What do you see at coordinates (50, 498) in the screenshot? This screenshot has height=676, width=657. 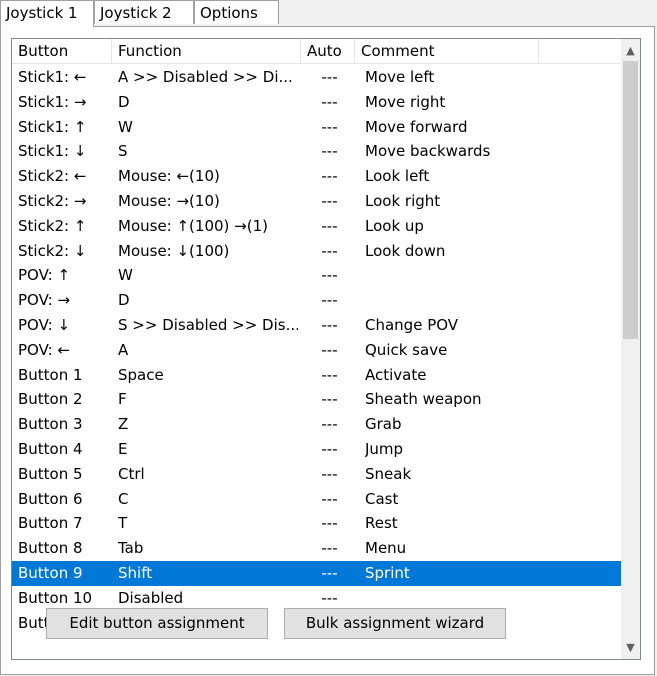 I see `button-cell: Button 6` at bounding box center [50, 498].